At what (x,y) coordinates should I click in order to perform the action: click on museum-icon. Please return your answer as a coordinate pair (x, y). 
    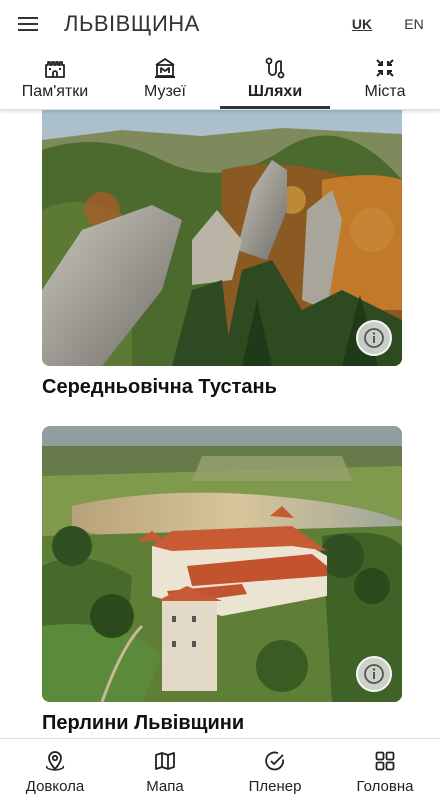
    Looking at the image, I should click on (165, 68).